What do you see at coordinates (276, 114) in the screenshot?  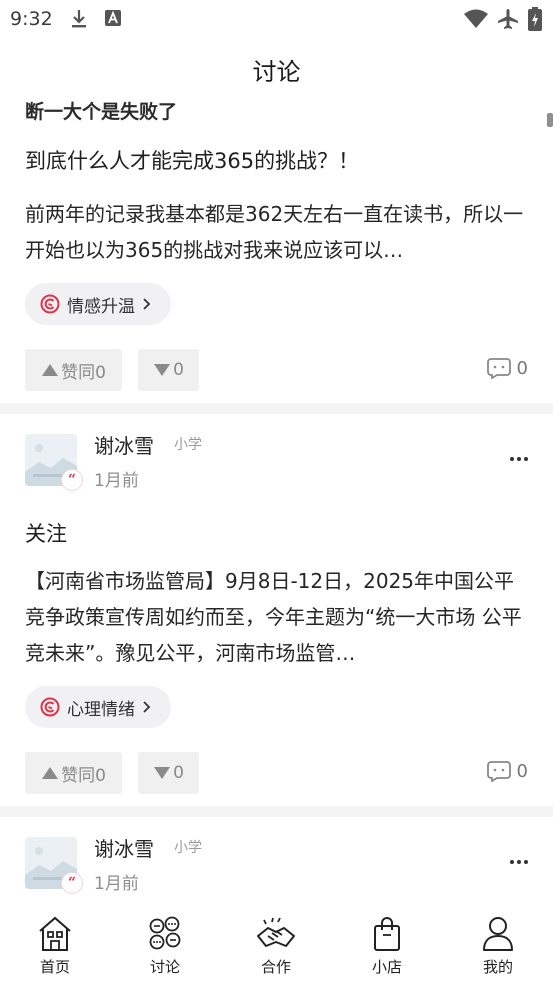 I see `partial-title-clip: 断一大个是失败了` at bounding box center [276, 114].